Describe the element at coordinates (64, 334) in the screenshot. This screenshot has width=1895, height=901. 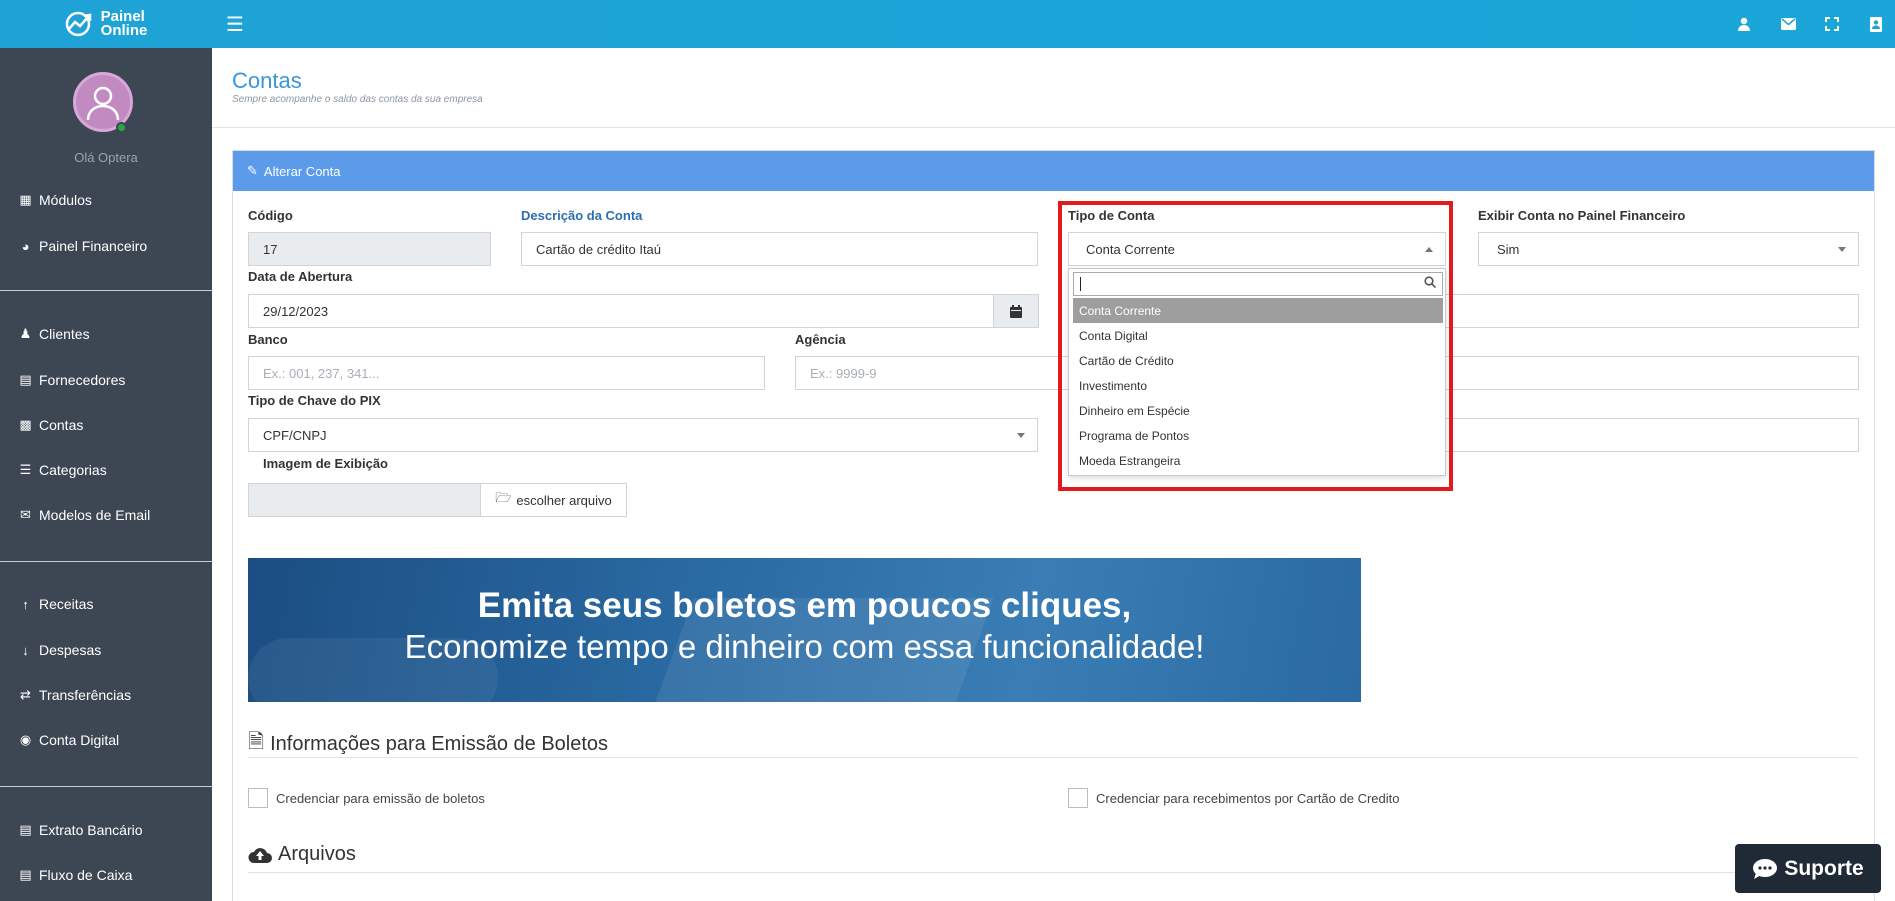
I see `sidebar-item-label: Clientes` at that location.